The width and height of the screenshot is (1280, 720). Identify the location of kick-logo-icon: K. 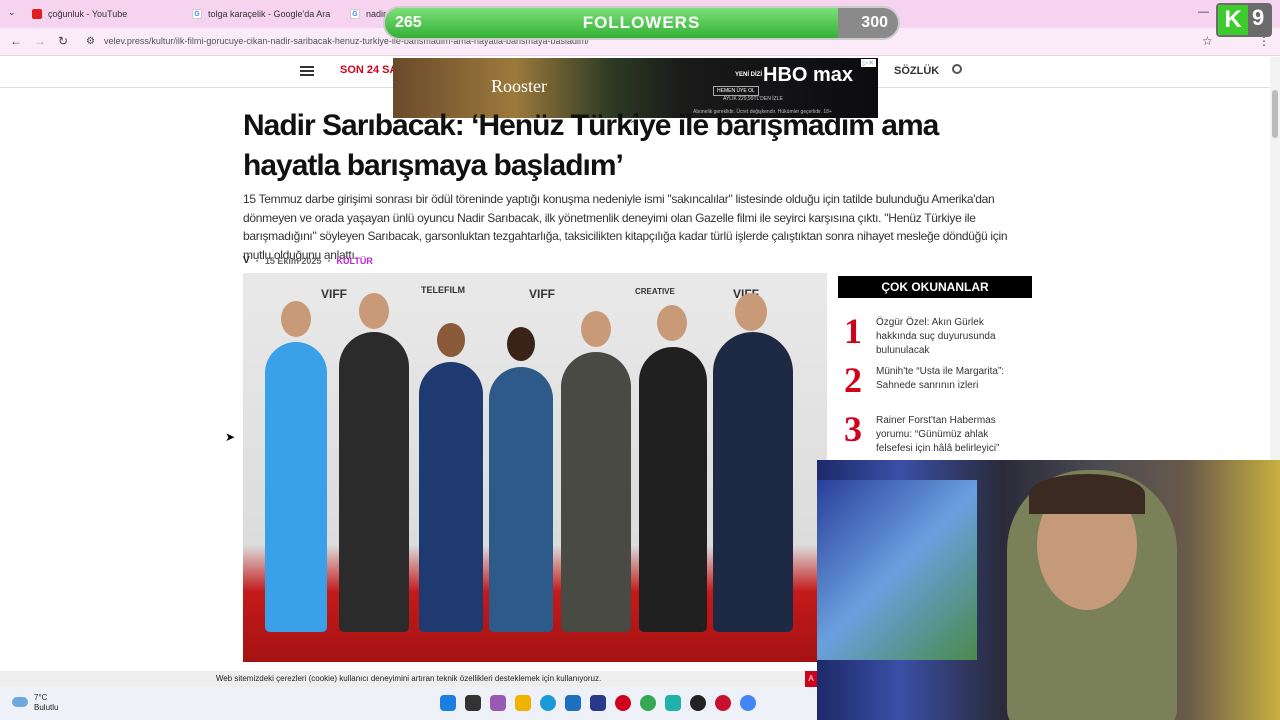
(1233, 20).